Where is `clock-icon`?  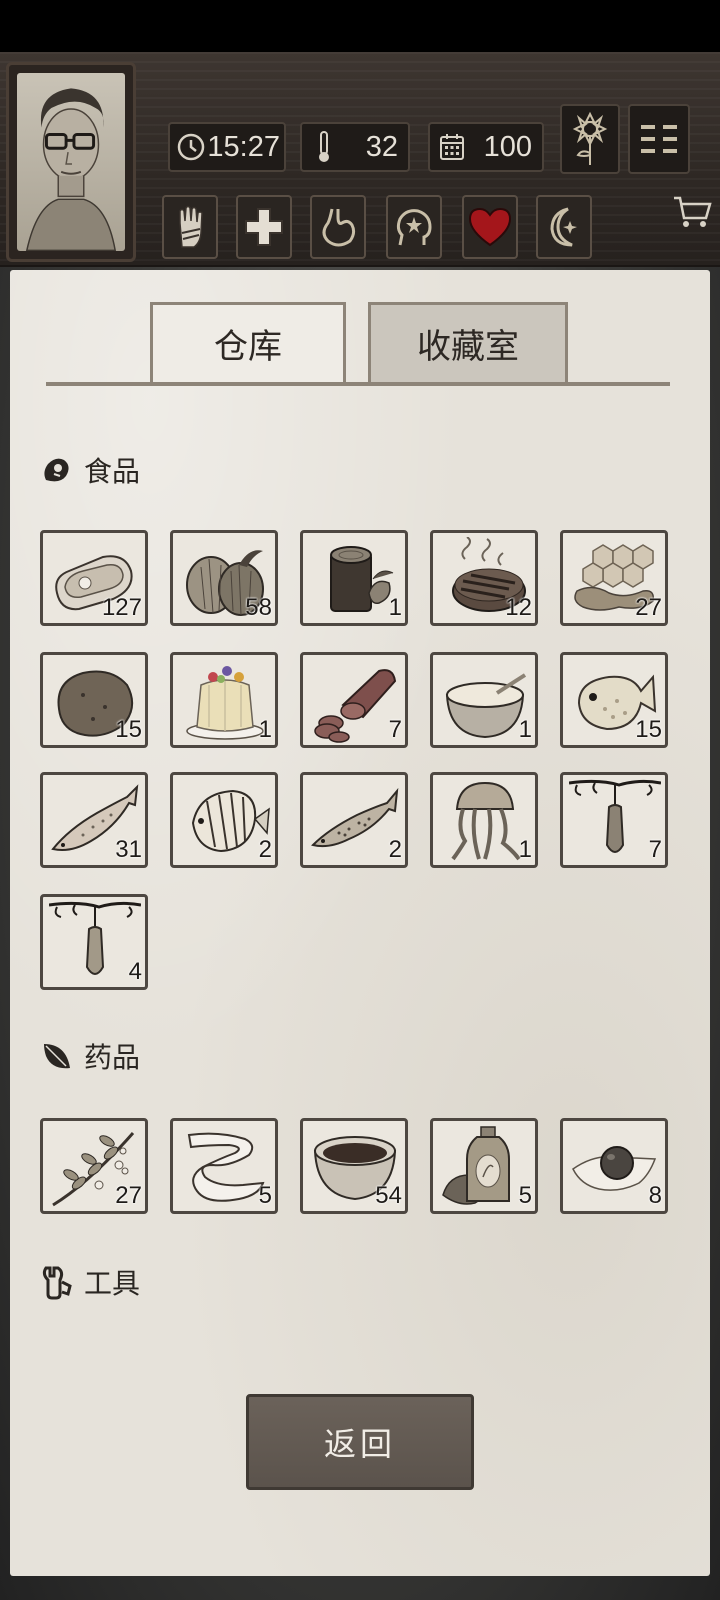
clock-icon is located at coordinates (190, 147).